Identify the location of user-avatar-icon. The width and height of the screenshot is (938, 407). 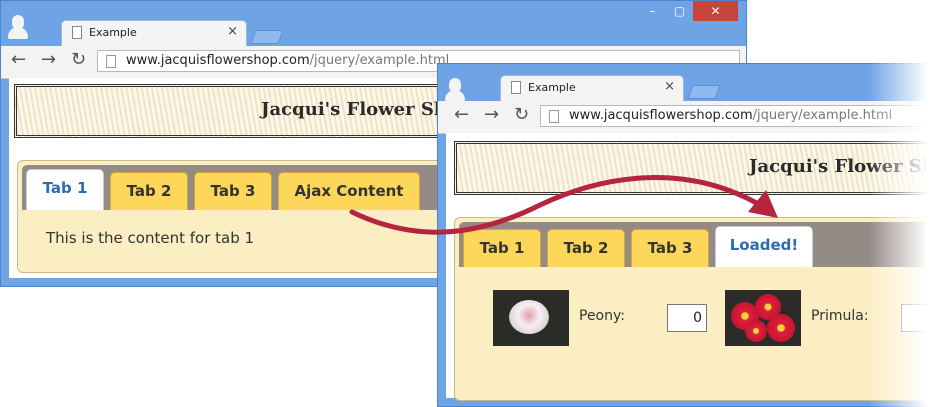
(18, 28).